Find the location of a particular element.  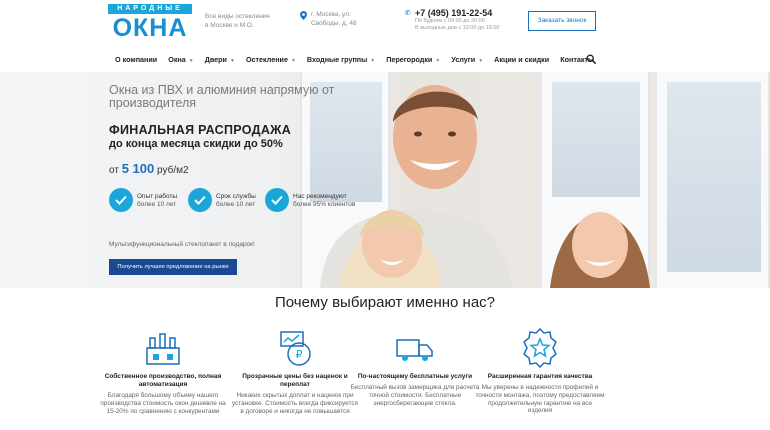

hero-discount: до конца месяца скидки до 50% is located at coordinates (196, 144).